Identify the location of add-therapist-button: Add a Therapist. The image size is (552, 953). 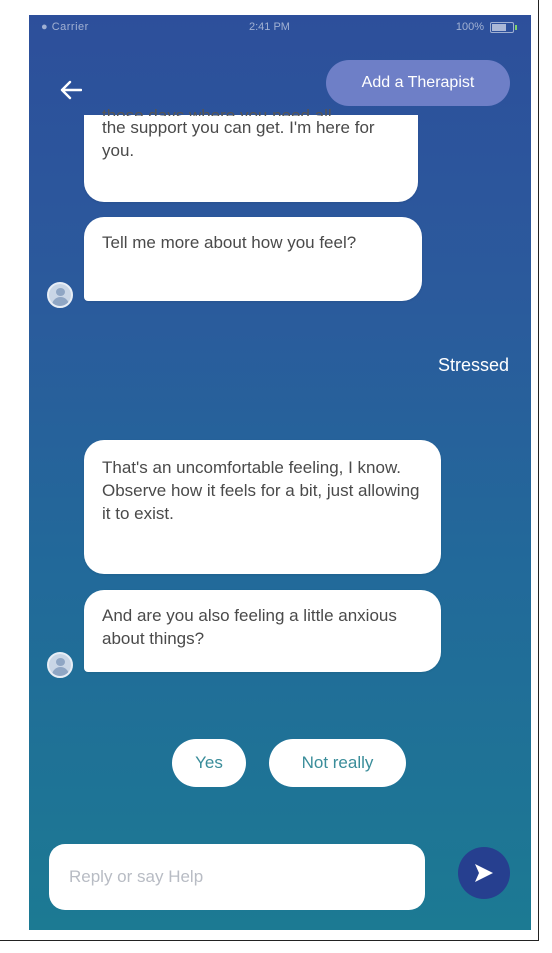
(418, 83).